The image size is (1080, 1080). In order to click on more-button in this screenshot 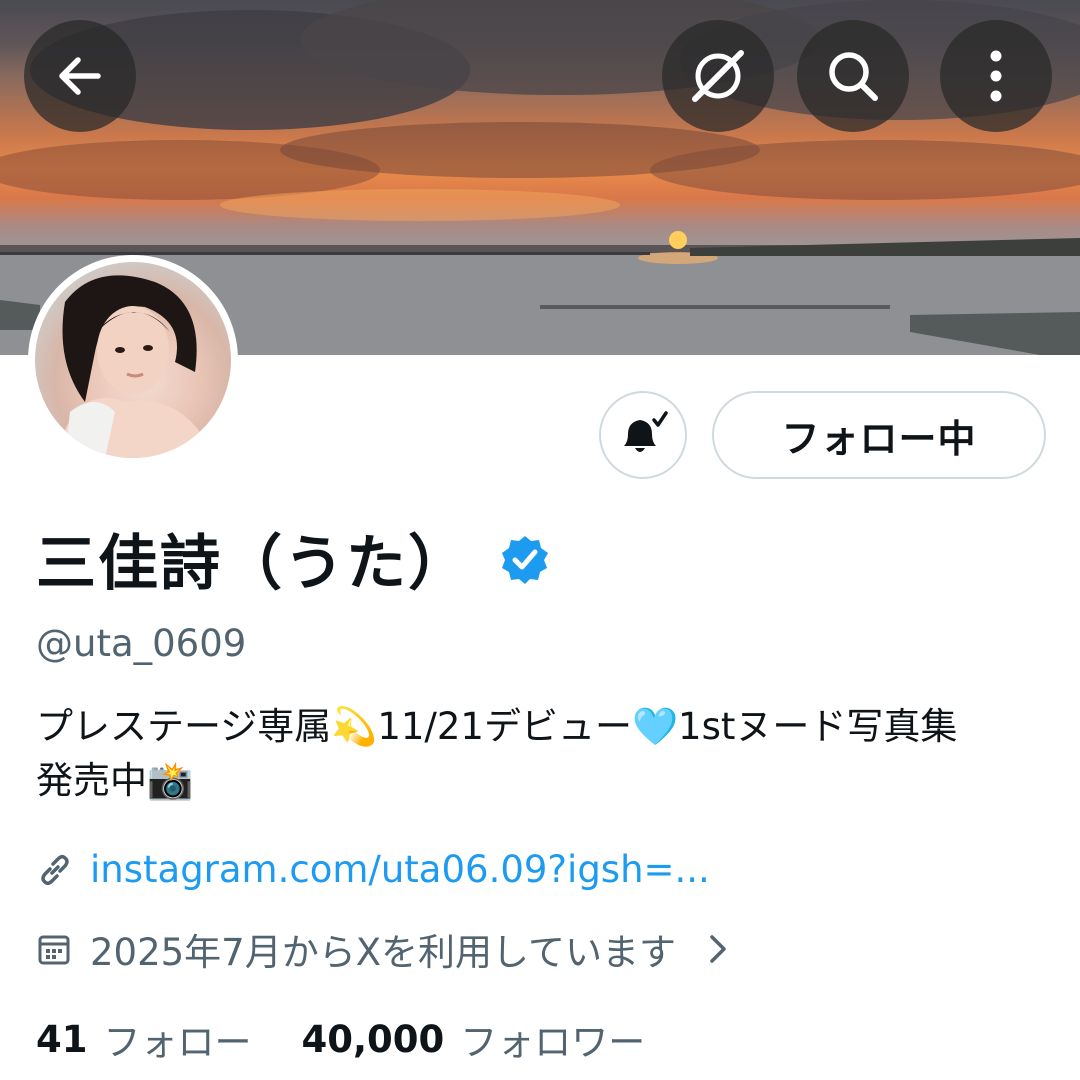, I will do `click(996, 76)`.